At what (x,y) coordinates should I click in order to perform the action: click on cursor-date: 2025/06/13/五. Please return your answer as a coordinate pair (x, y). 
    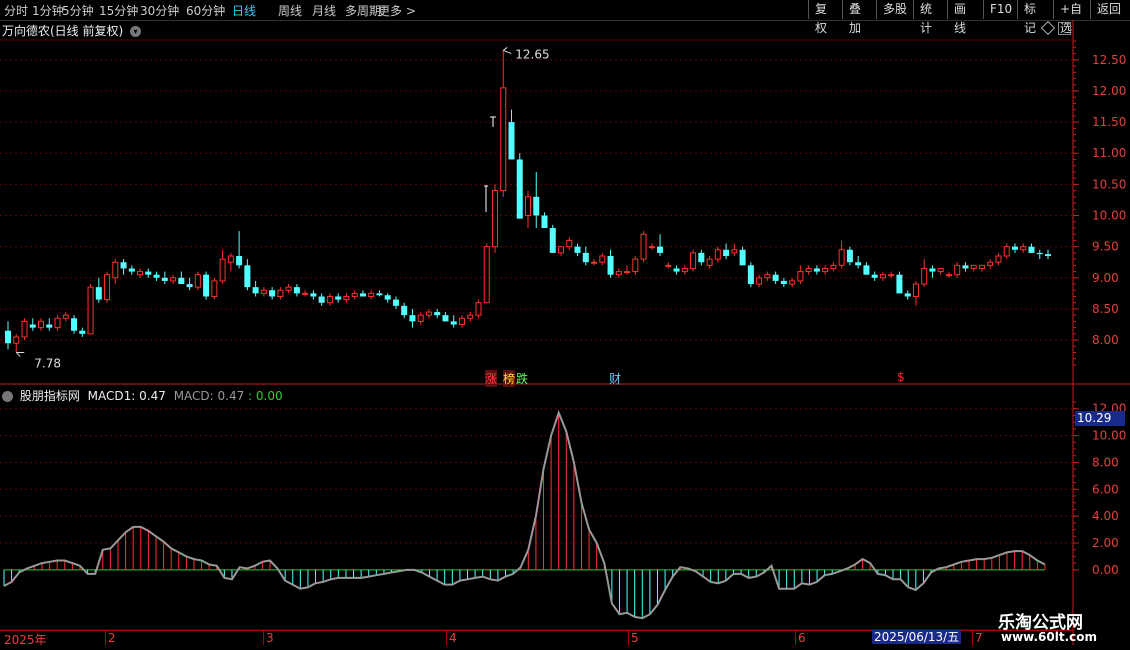
    Looking at the image, I should click on (917, 637).